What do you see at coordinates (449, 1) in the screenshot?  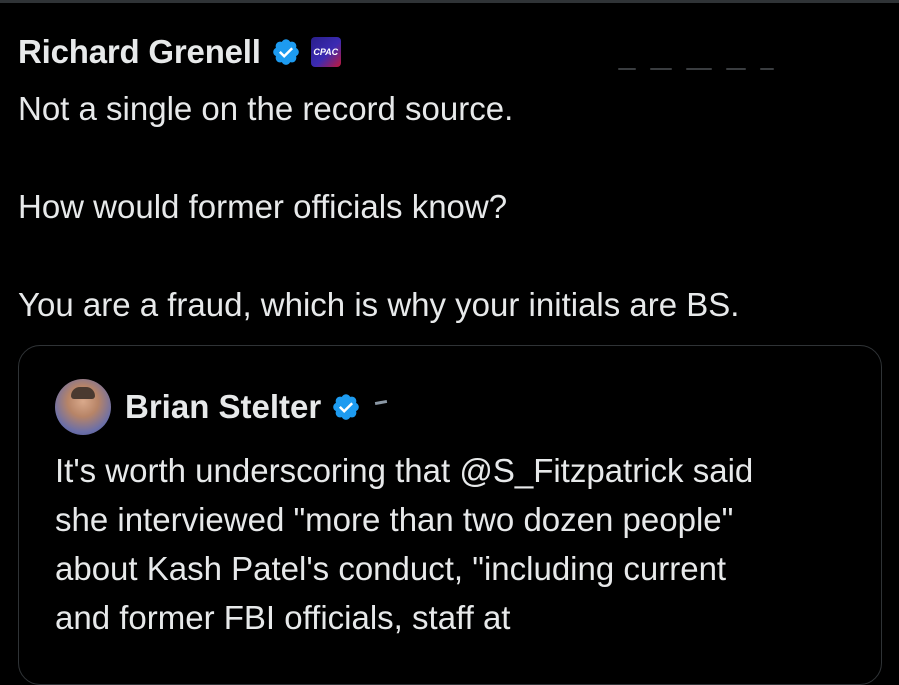 I see `top-divider` at bounding box center [449, 1].